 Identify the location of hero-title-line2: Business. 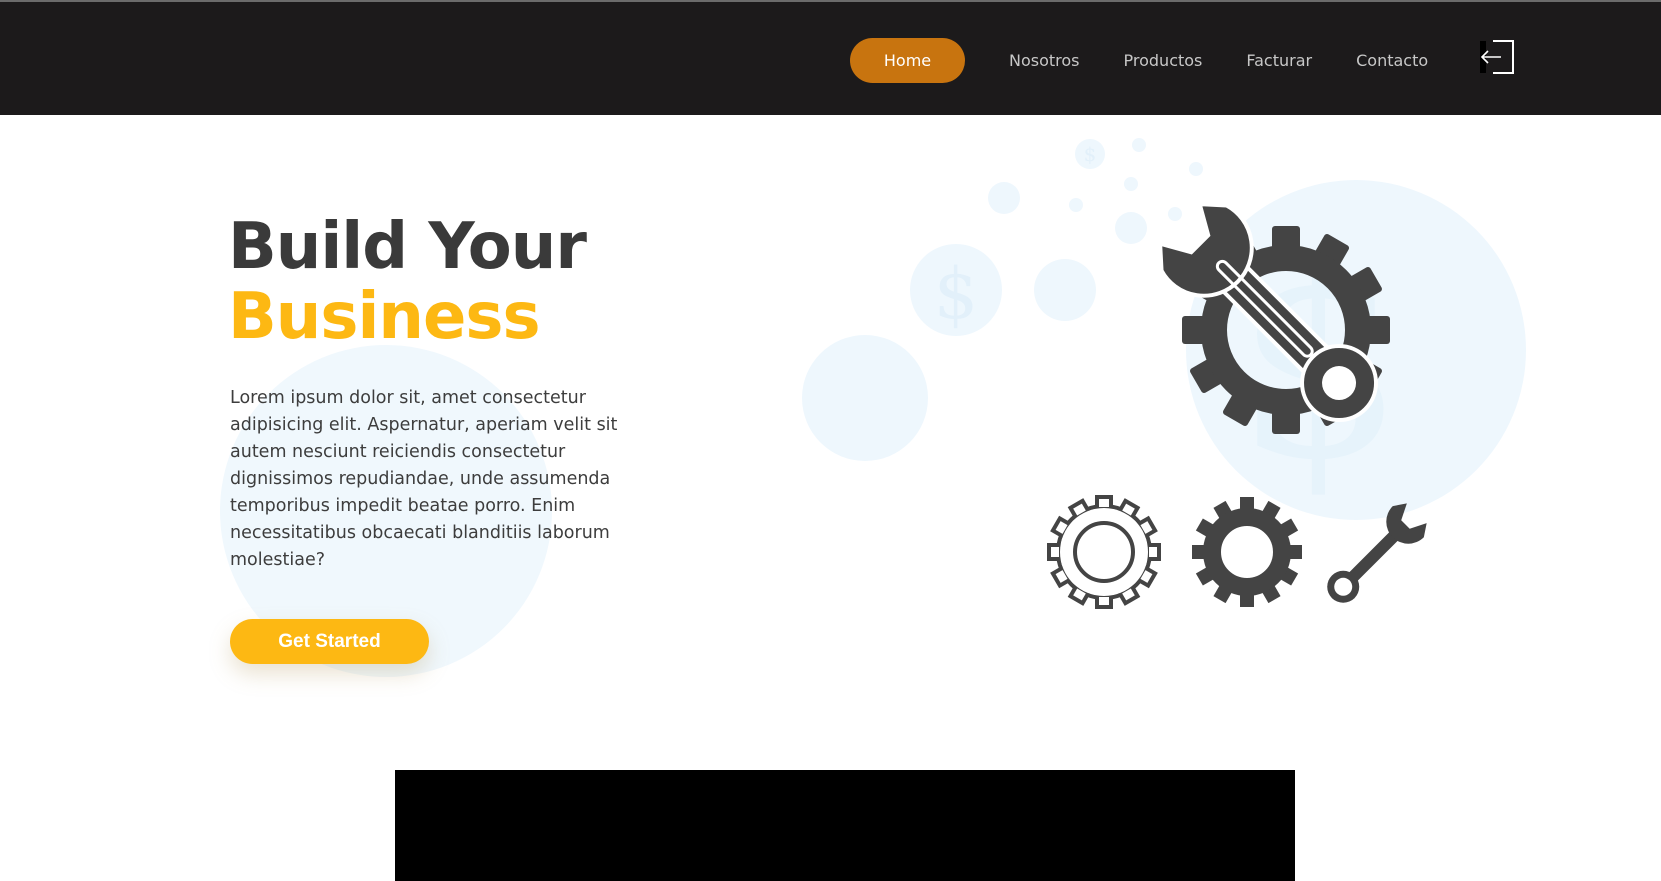
(384, 317).